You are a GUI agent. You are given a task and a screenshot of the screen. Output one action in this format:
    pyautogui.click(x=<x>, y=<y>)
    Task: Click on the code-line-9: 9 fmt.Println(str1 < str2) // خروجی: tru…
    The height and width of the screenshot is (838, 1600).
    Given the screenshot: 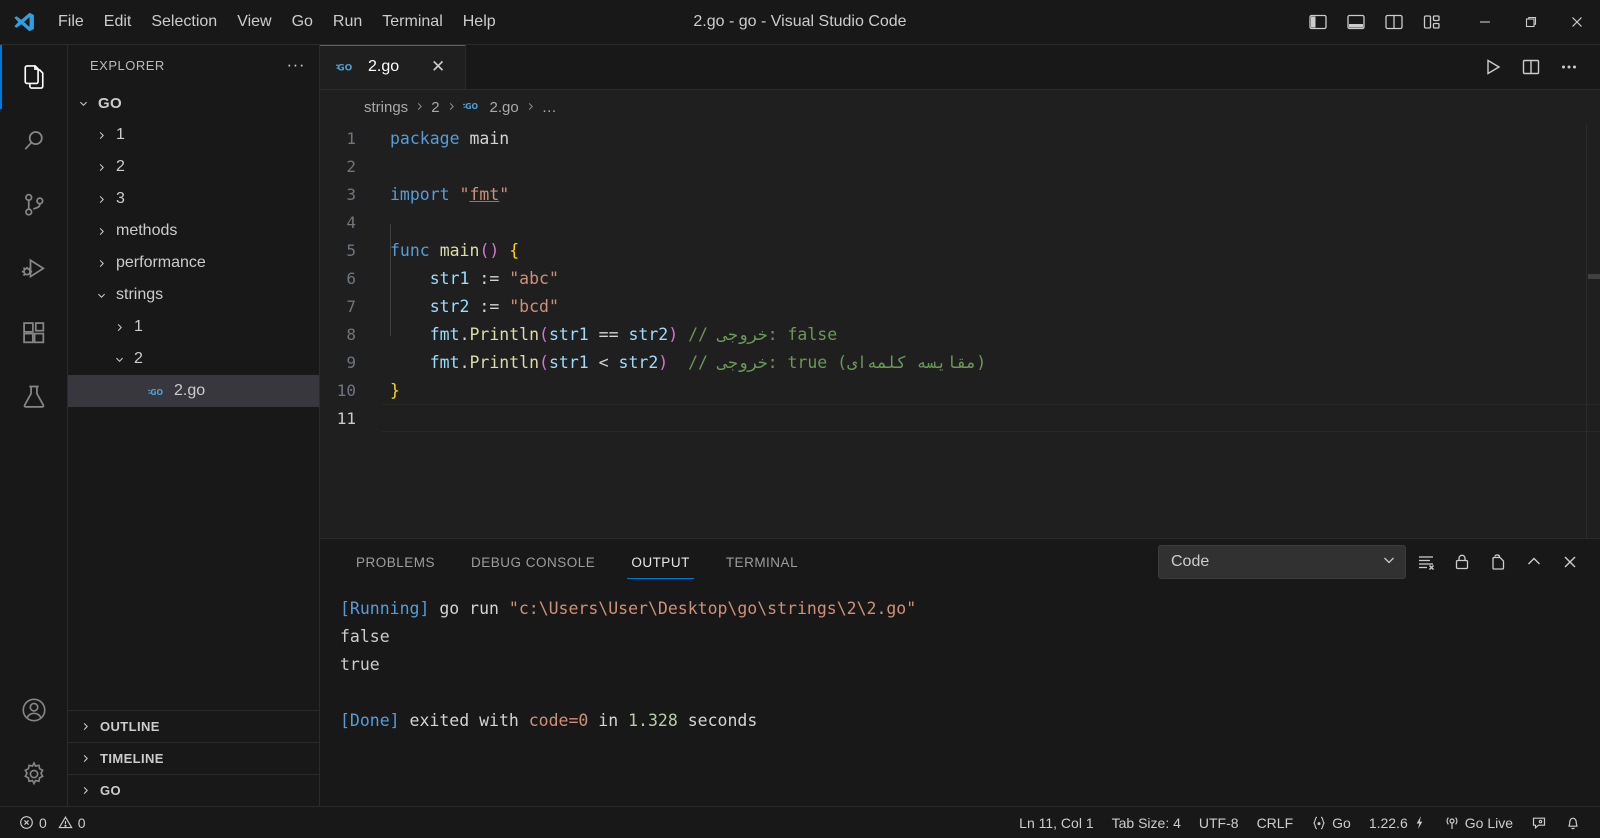 What is the action you would take?
    pyautogui.click(x=960, y=362)
    